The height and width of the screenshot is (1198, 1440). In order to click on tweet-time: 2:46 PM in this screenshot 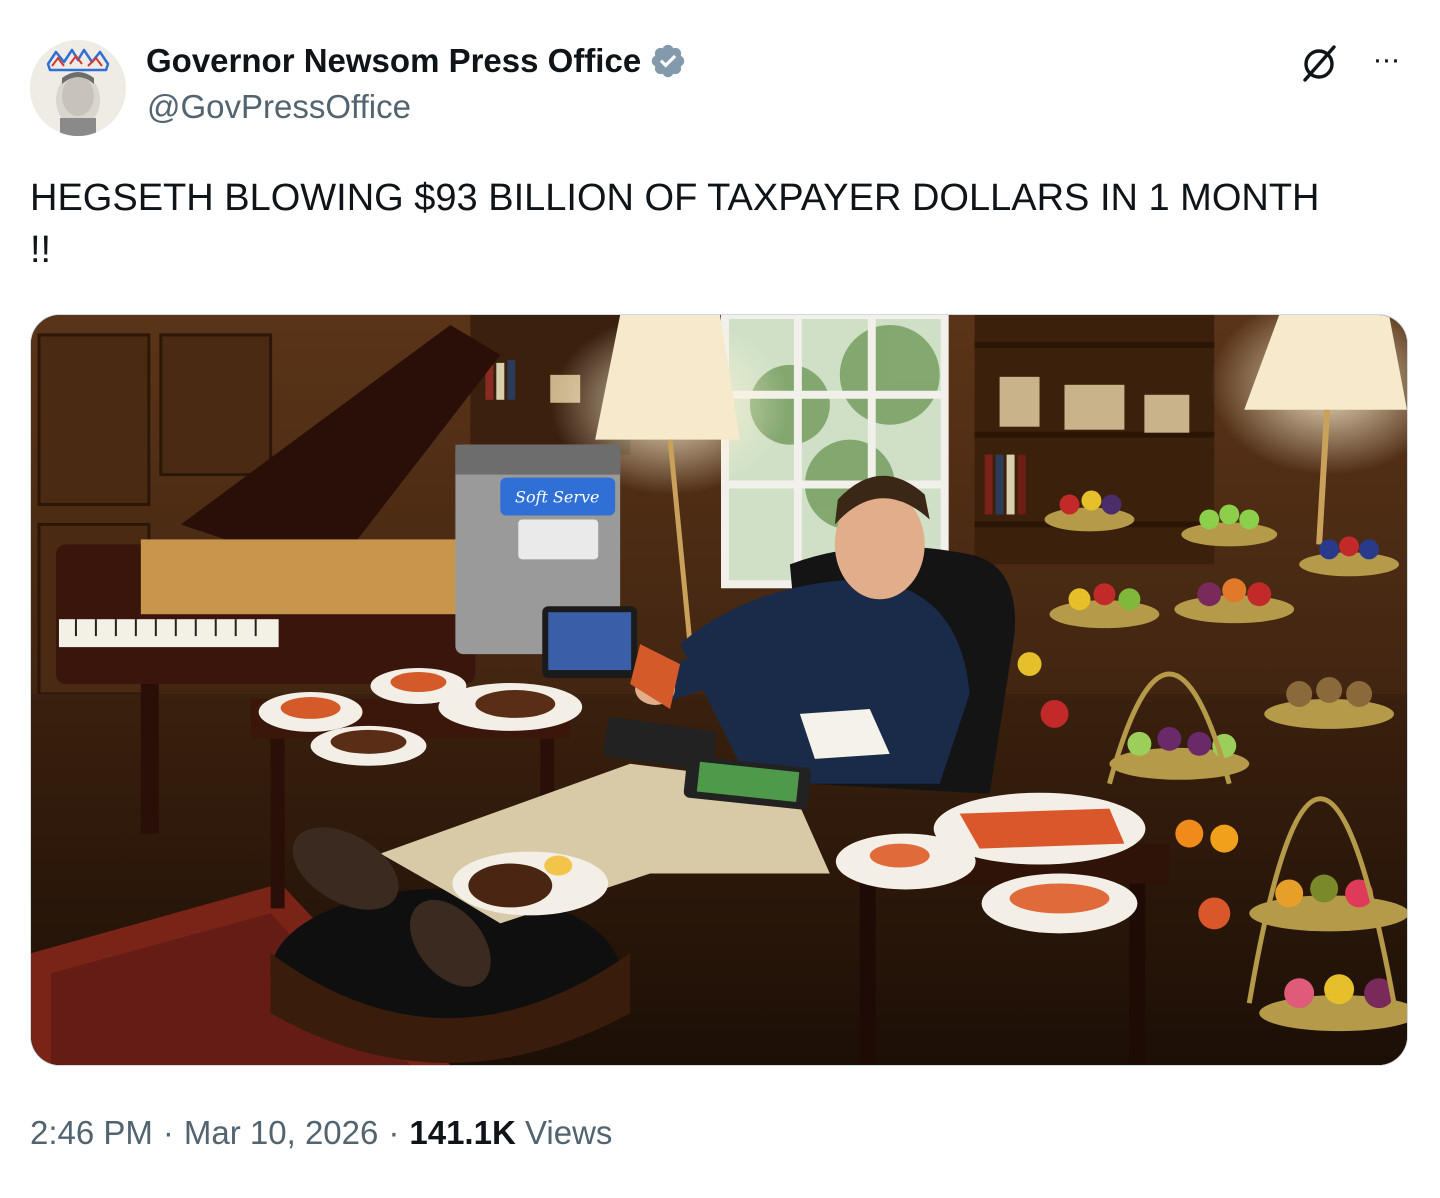, I will do `click(91, 1133)`.